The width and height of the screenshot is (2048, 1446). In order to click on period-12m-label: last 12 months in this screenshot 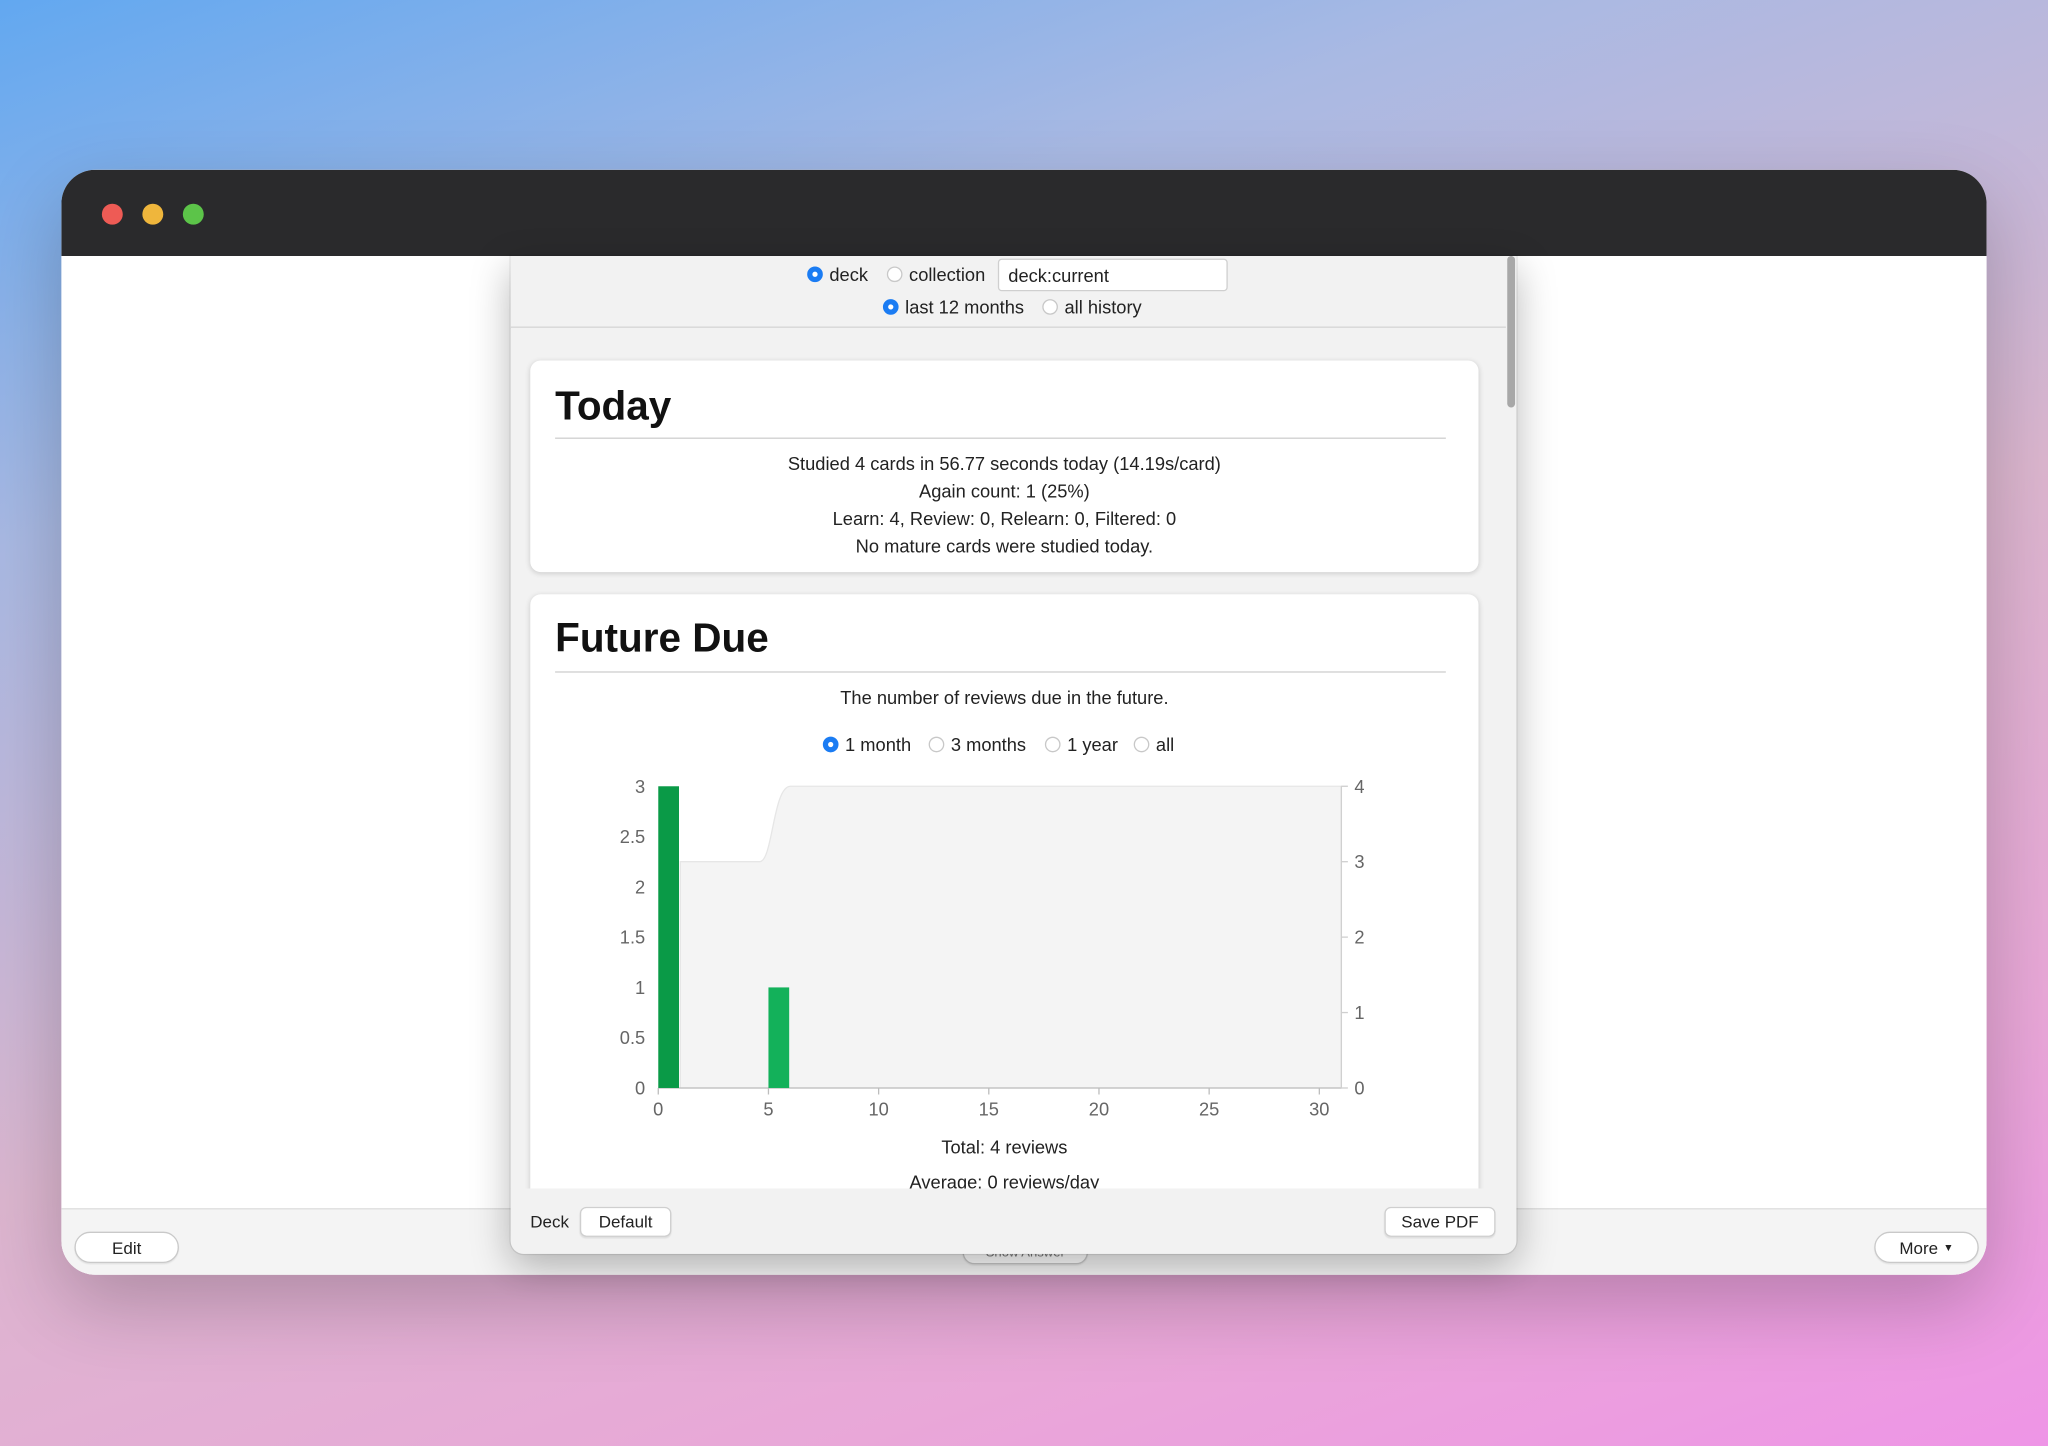, I will do `click(965, 307)`.